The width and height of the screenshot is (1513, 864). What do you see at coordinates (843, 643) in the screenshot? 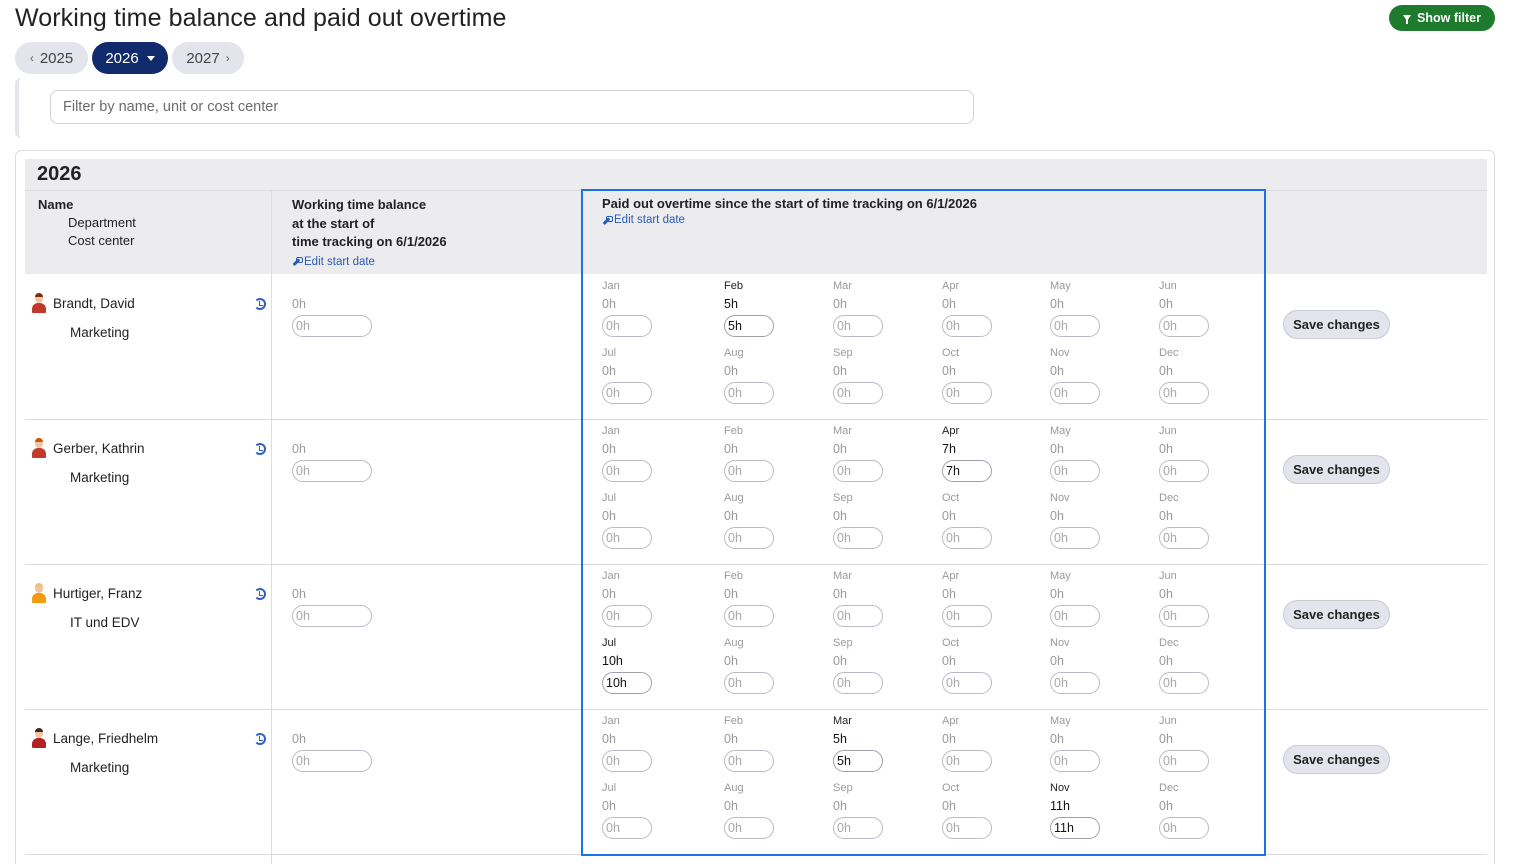
I see `month-label: Sep` at bounding box center [843, 643].